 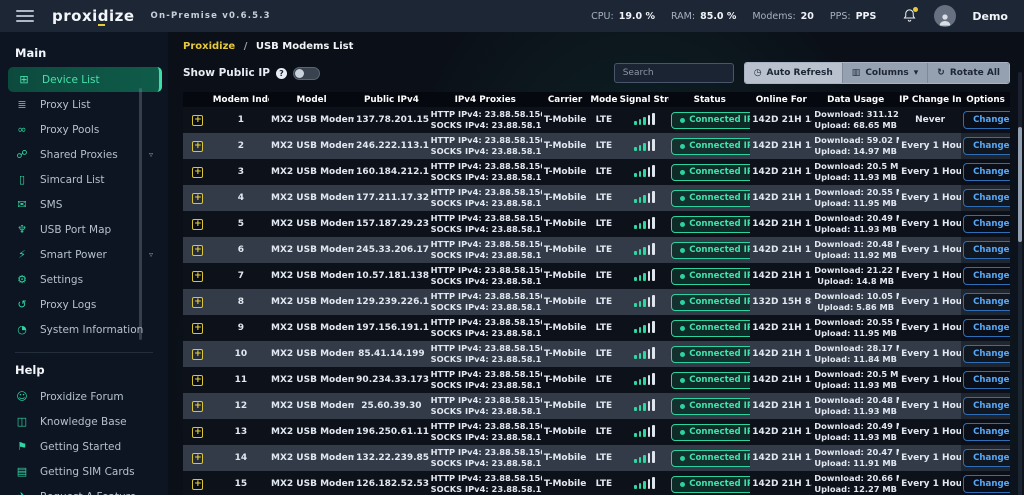 What do you see at coordinates (209, 46) in the screenshot?
I see `breadcrumb-root: Proxidize` at bounding box center [209, 46].